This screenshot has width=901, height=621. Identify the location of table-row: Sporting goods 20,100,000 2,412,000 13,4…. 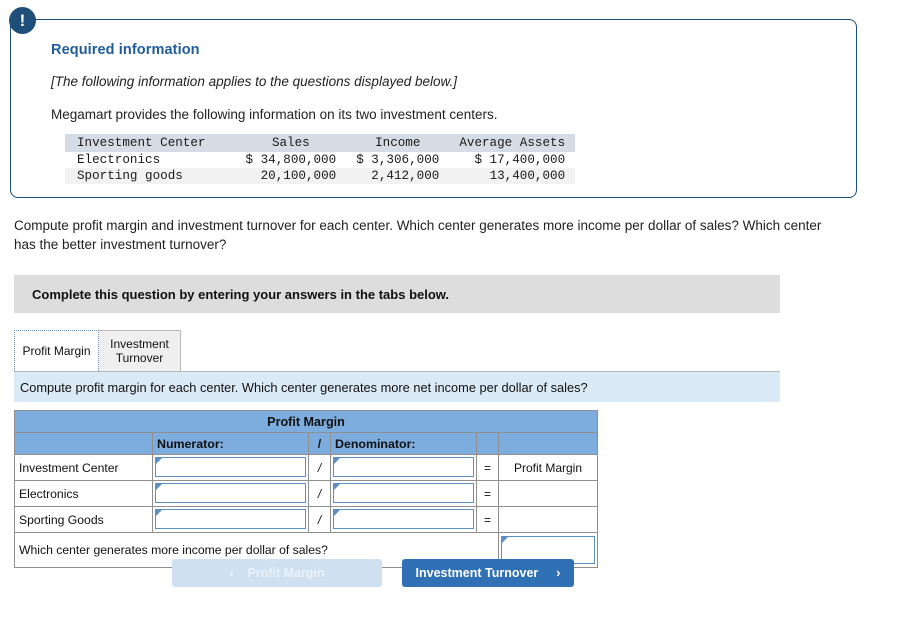
(320, 176).